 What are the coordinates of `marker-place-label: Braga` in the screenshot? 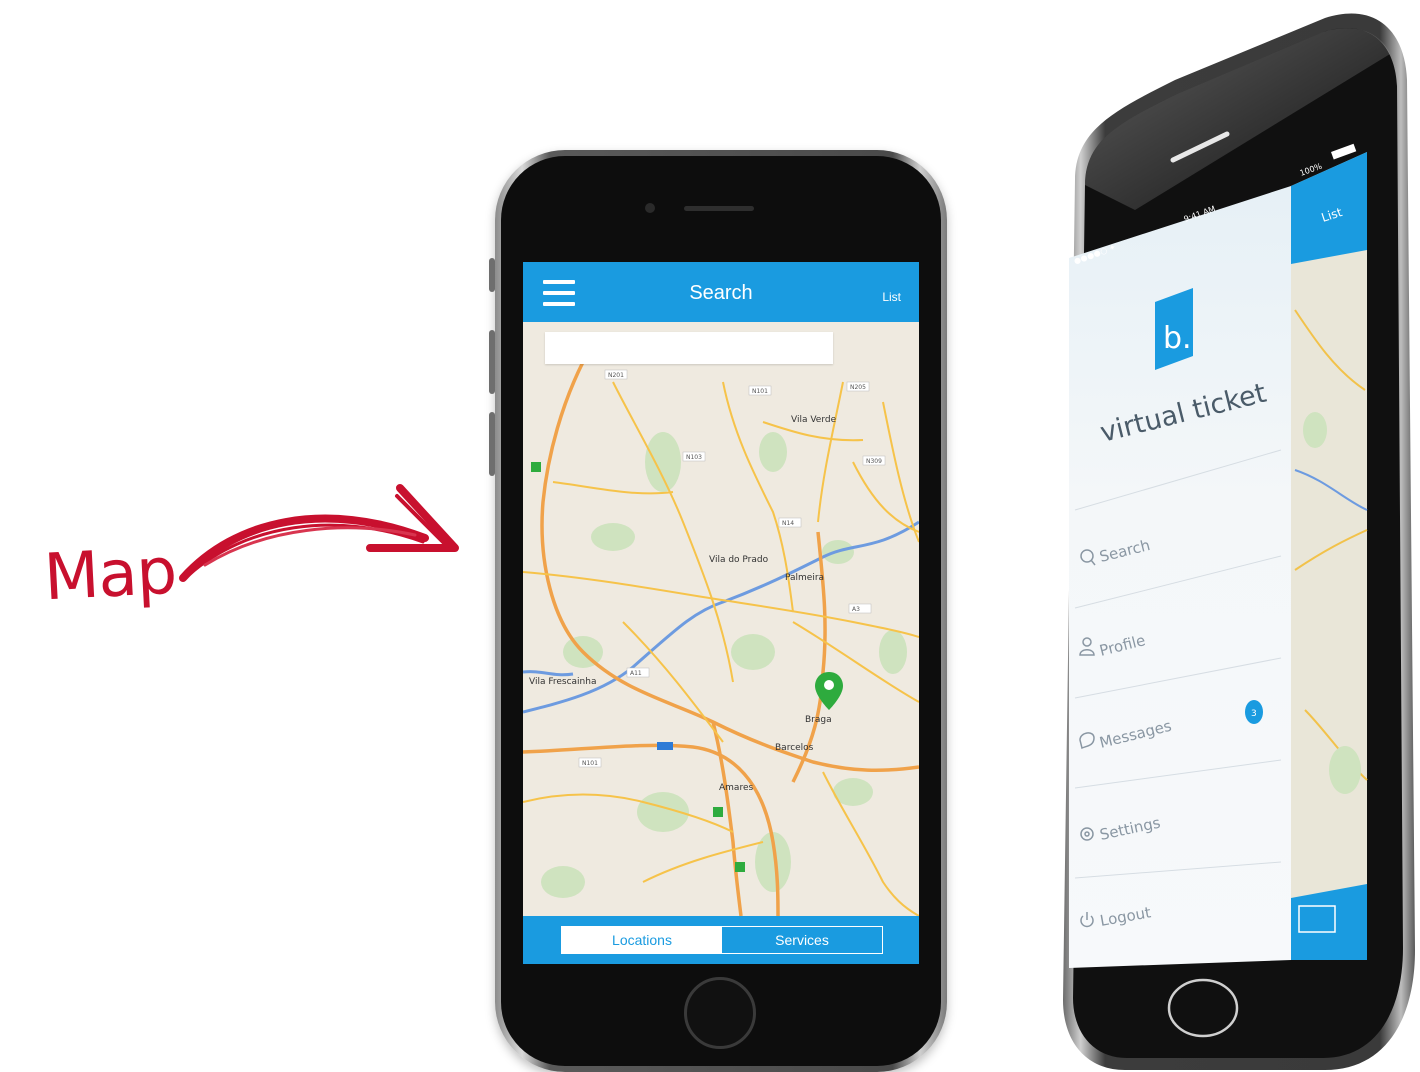 It's located at (818, 720).